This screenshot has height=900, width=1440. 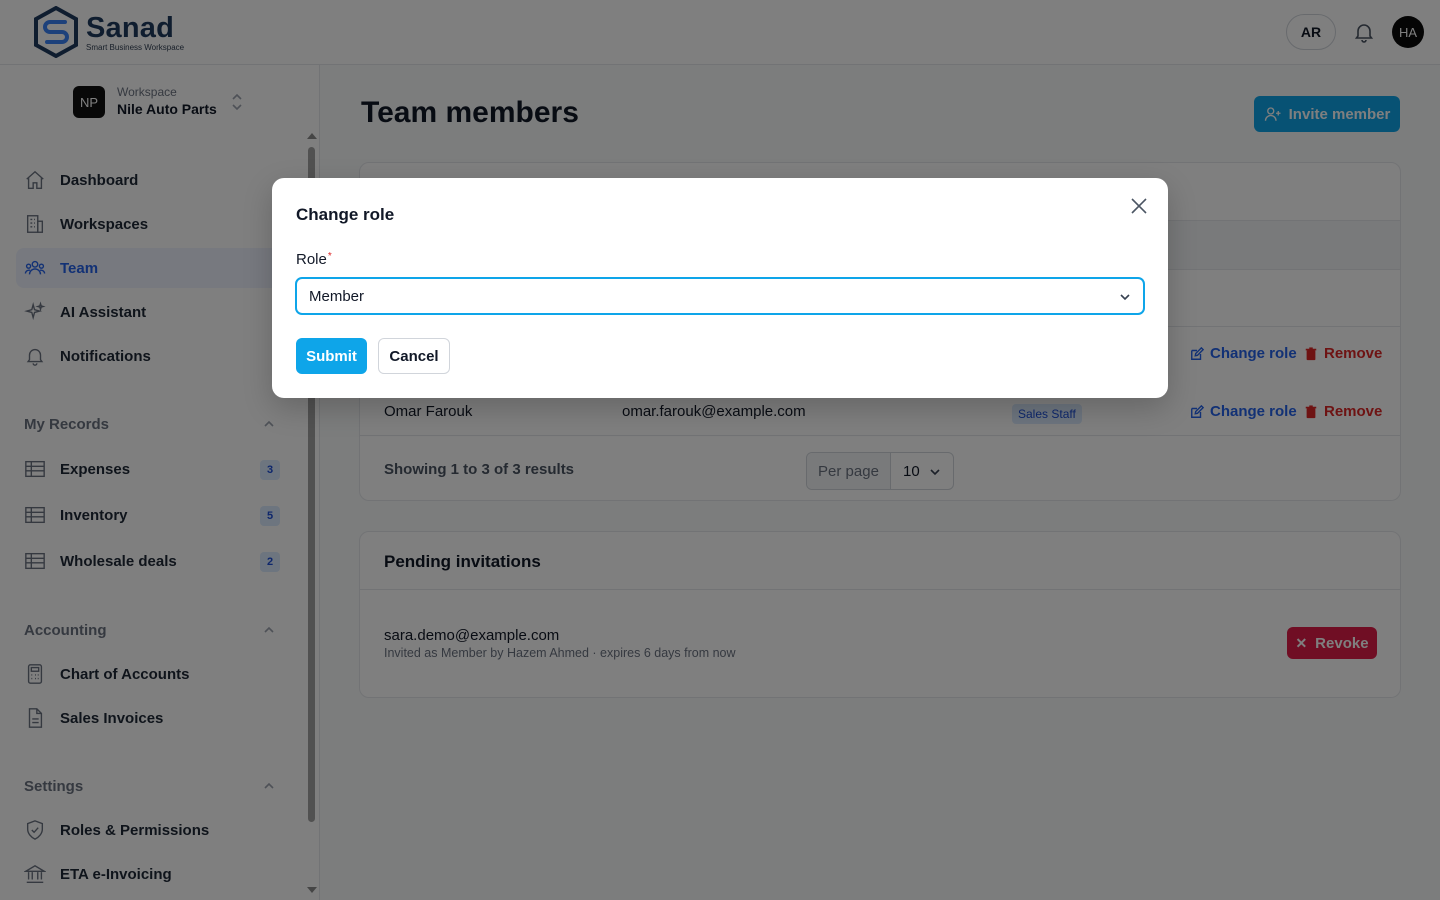 What do you see at coordinates (1125, 297) in the screenshot?
I see `chevron-down-icon` at bounding box center [1125, 297].